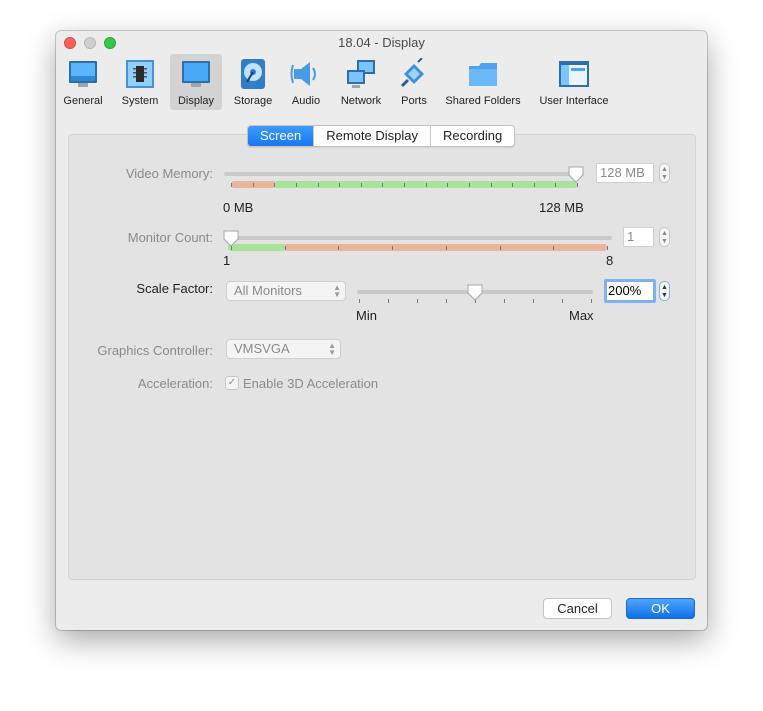 The width and height of the screenshot is (763, 711). Describe the element at coordinates (610, 260) in the screenshot. I see `monitor-count-max-label: 8` at that location.